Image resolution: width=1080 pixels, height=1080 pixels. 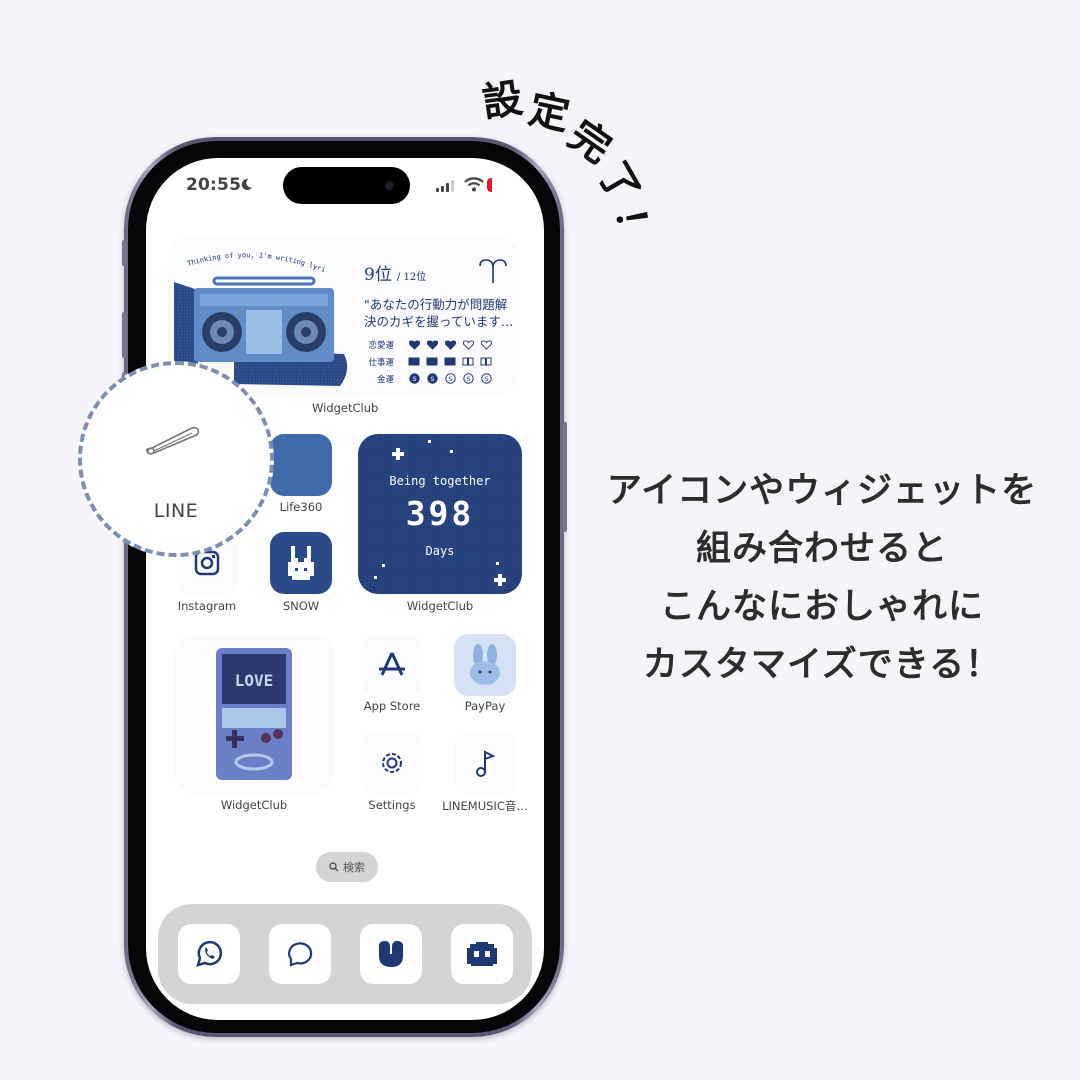 I want to click on dock-app-discord, so click(x=482, y=954).